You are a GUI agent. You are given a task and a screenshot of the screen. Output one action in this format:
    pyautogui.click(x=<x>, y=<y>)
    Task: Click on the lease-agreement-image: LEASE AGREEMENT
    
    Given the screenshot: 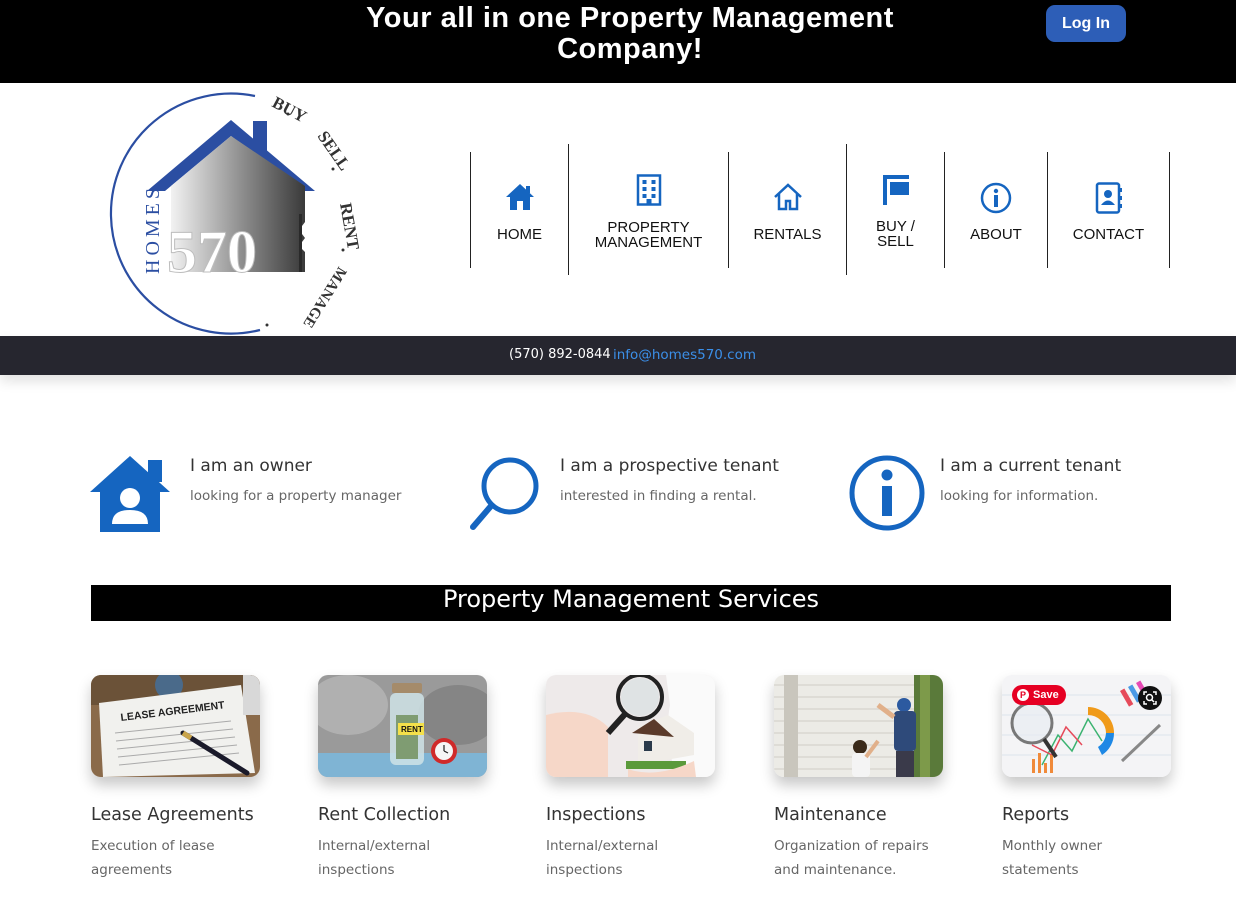 What is the action you would take?
    pyautogui.click(x=175, y=726)
    